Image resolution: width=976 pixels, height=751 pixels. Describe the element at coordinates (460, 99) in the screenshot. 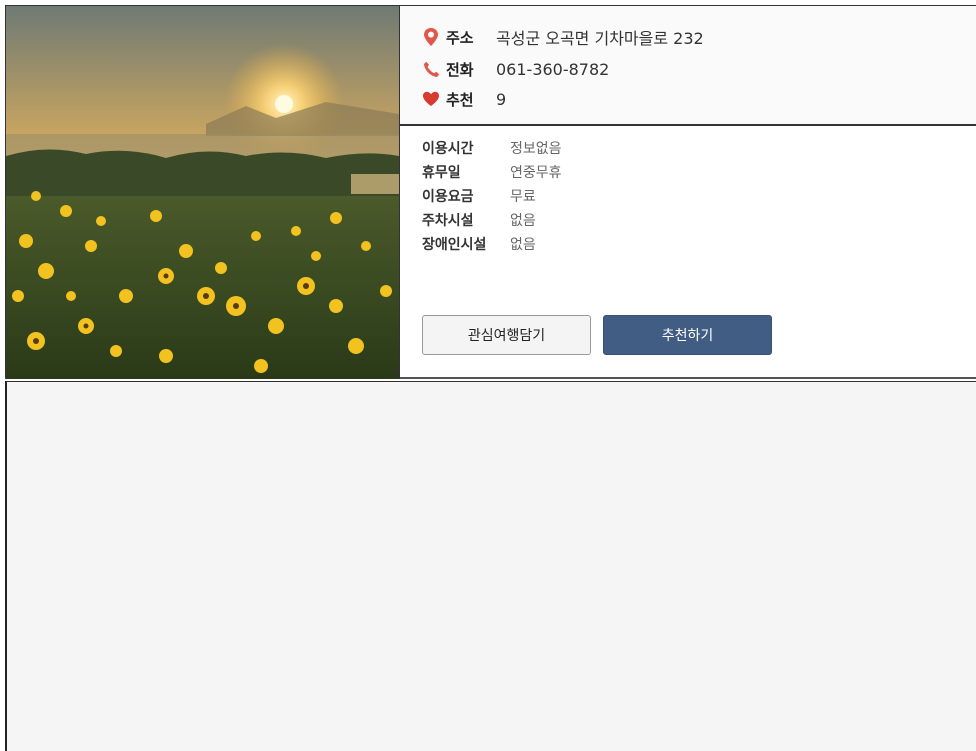

I see `recommend-label: 추천` at that location.